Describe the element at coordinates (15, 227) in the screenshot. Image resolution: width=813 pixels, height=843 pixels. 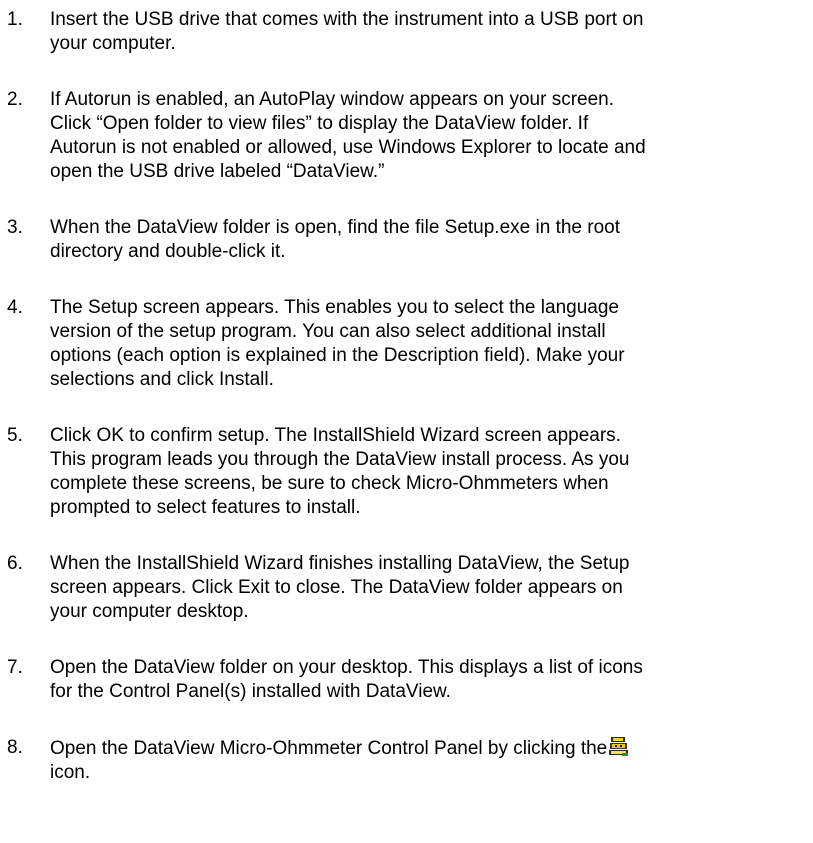
I see `step-number: 3.` at that location.